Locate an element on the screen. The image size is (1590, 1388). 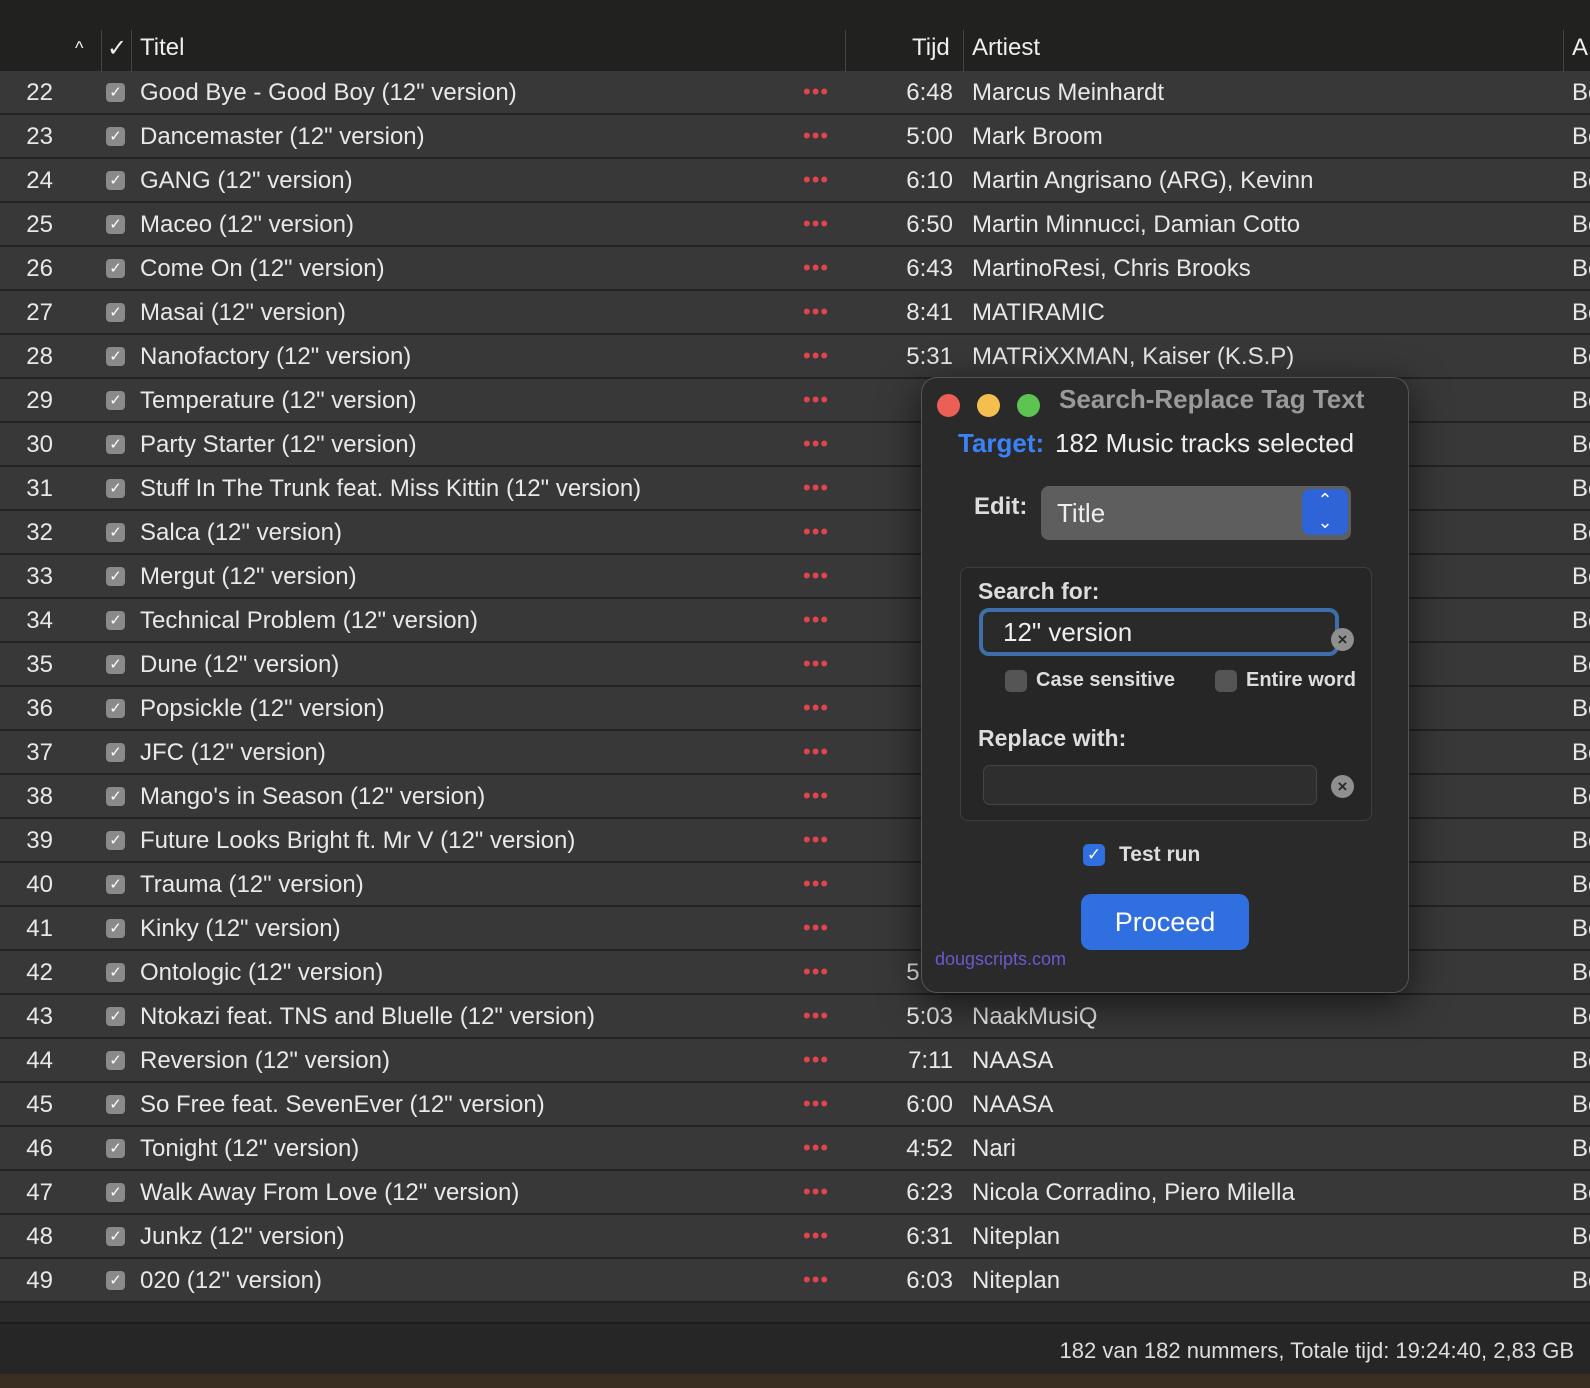
track-number: 24 is located at coordinates (39, 180).